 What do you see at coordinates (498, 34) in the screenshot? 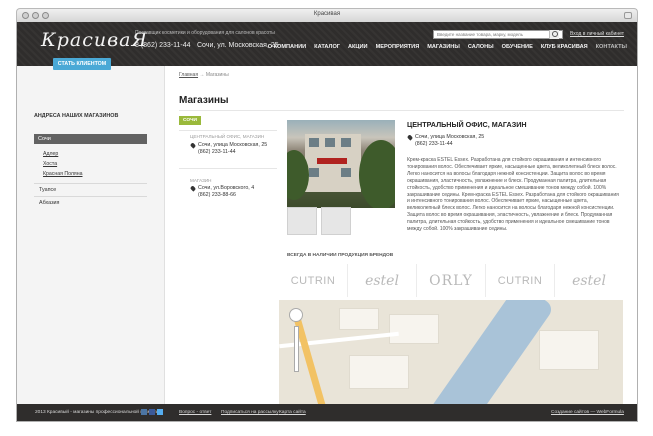
I see `search-input: Введите название товара, марку, модель` at bounding box center [498, 34].